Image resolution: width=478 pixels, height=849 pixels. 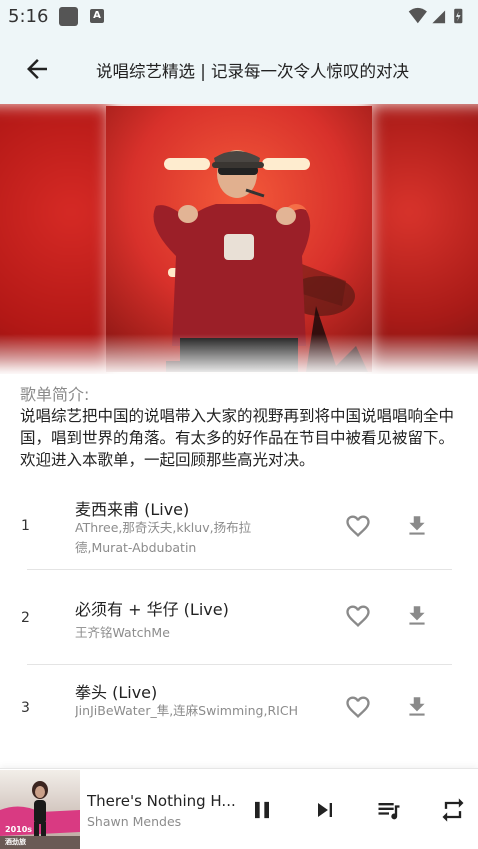 I want to click on page-title: 说唱综艺精选 | 记录每一次令人惊叹的对决, so click(x=253, y=71).